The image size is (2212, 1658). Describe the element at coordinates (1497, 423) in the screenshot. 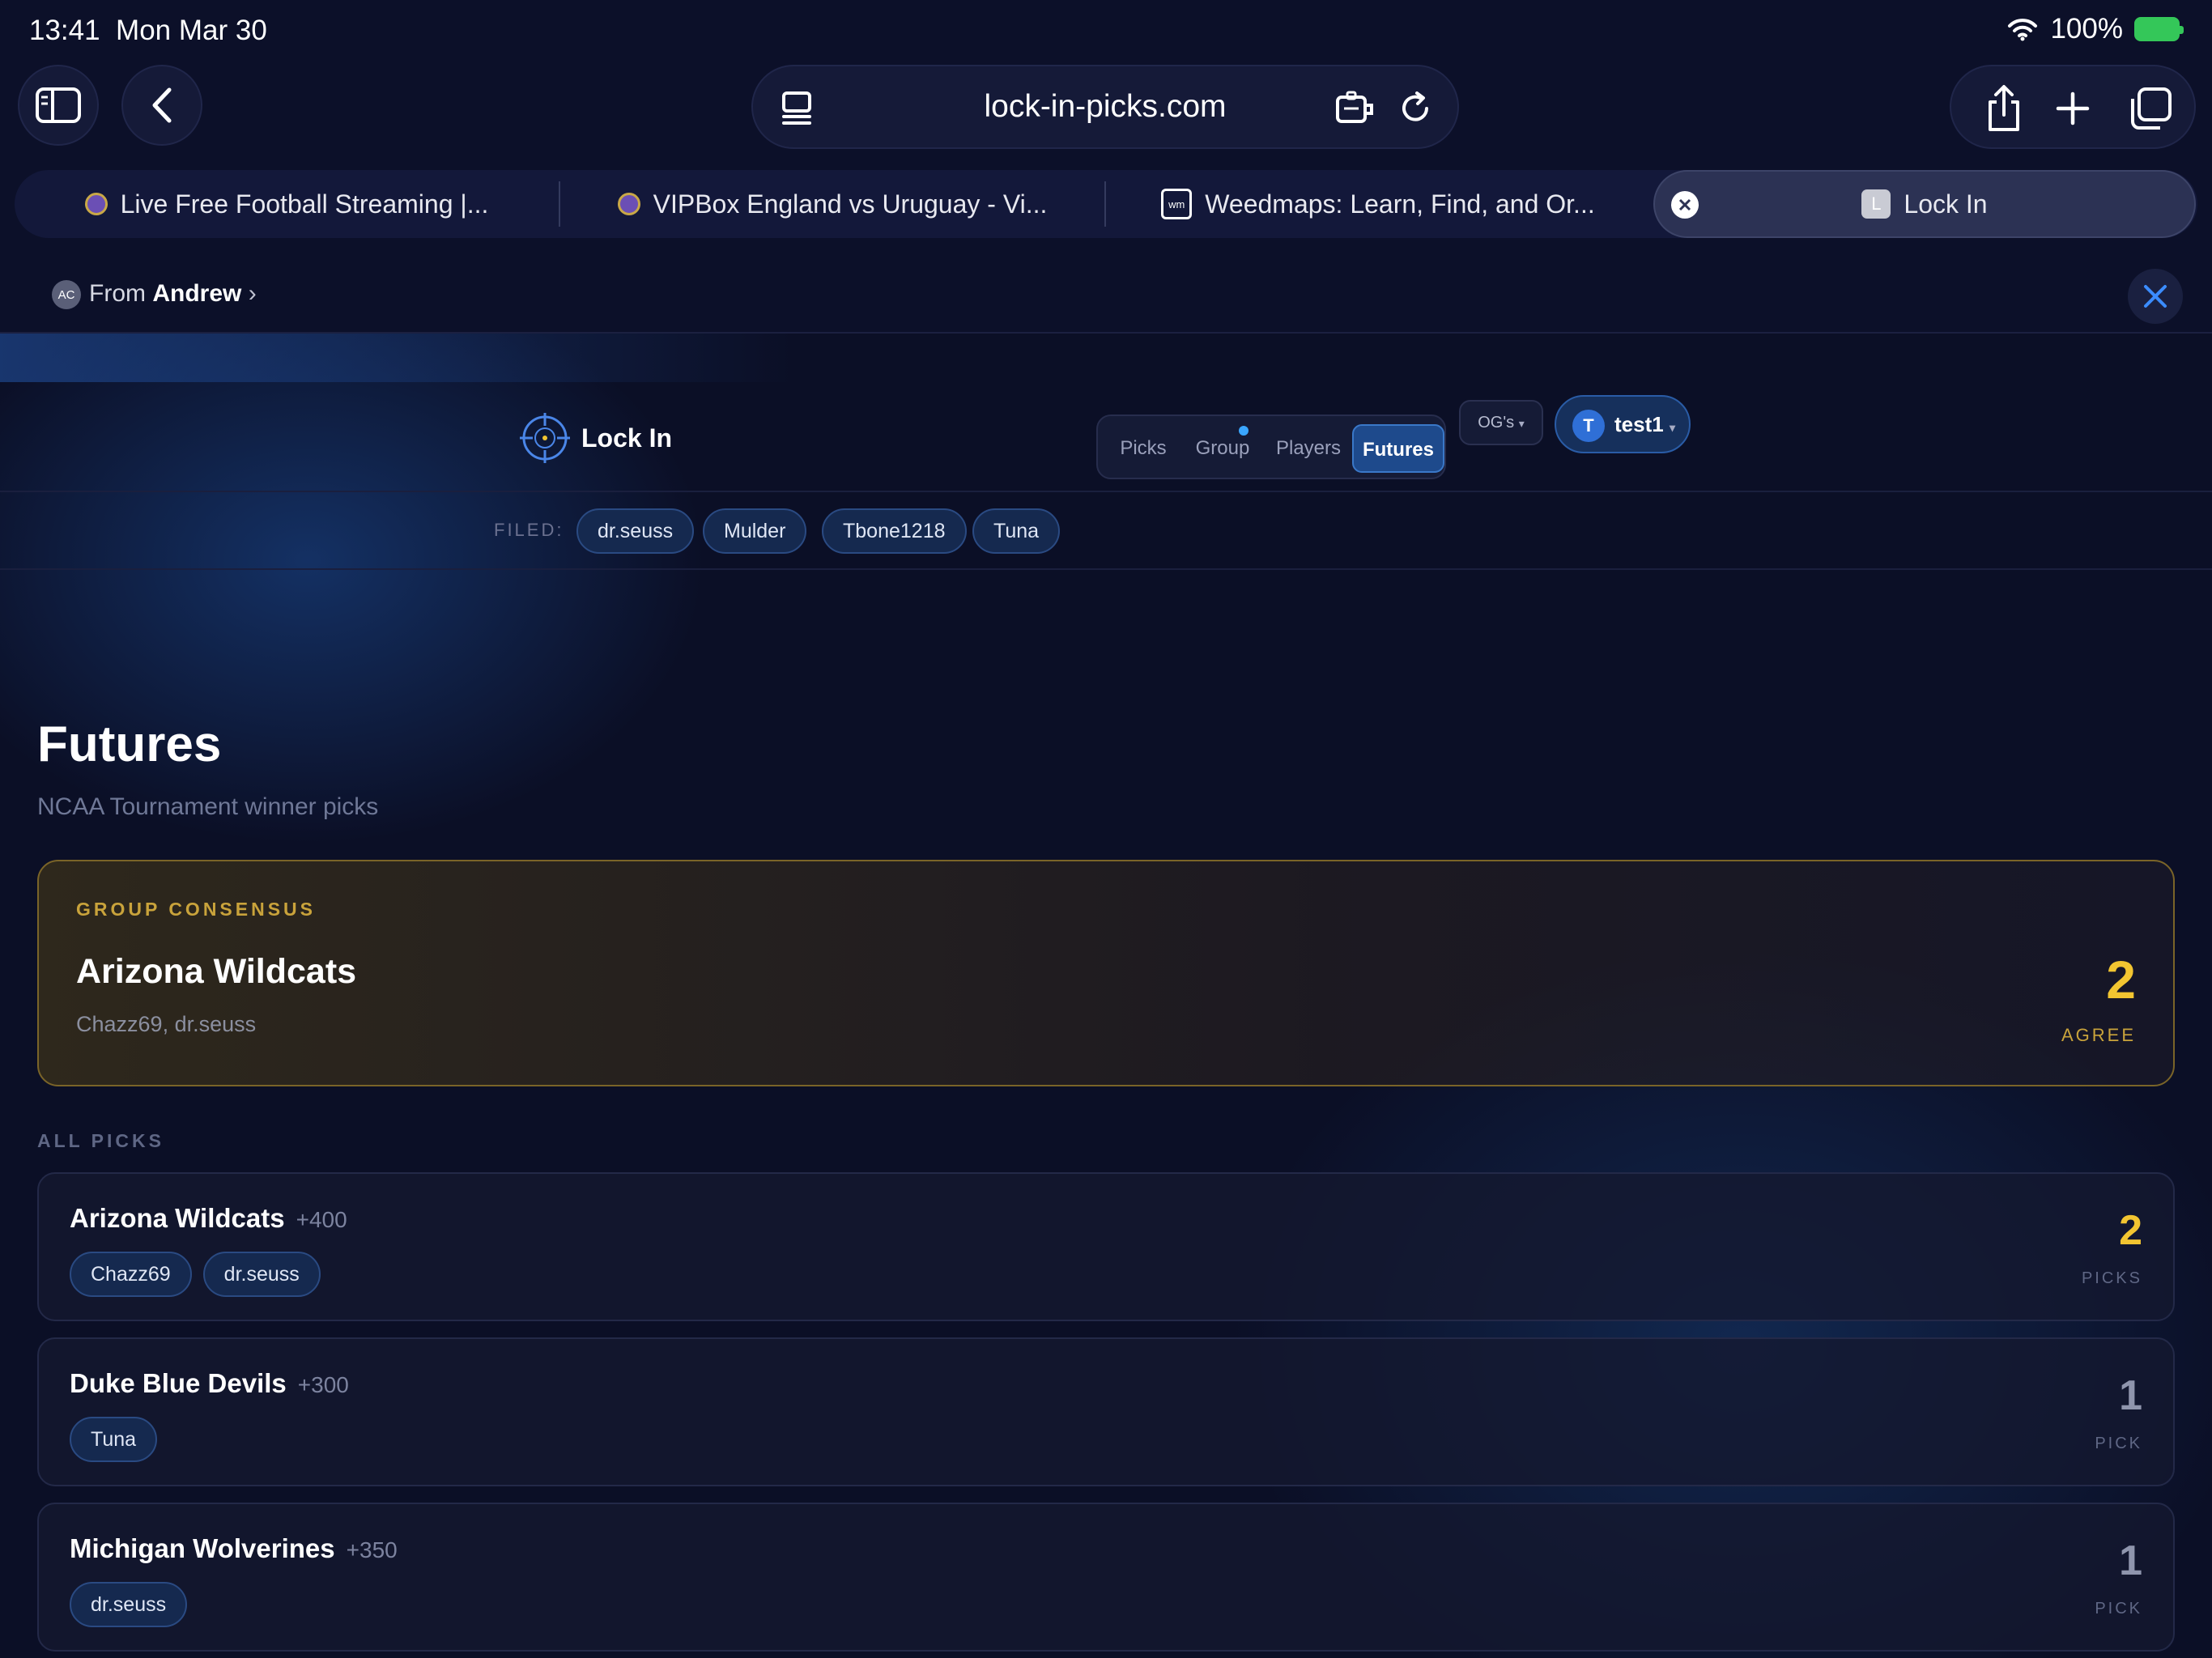

I see `group-selector-label: OG's` at that location.